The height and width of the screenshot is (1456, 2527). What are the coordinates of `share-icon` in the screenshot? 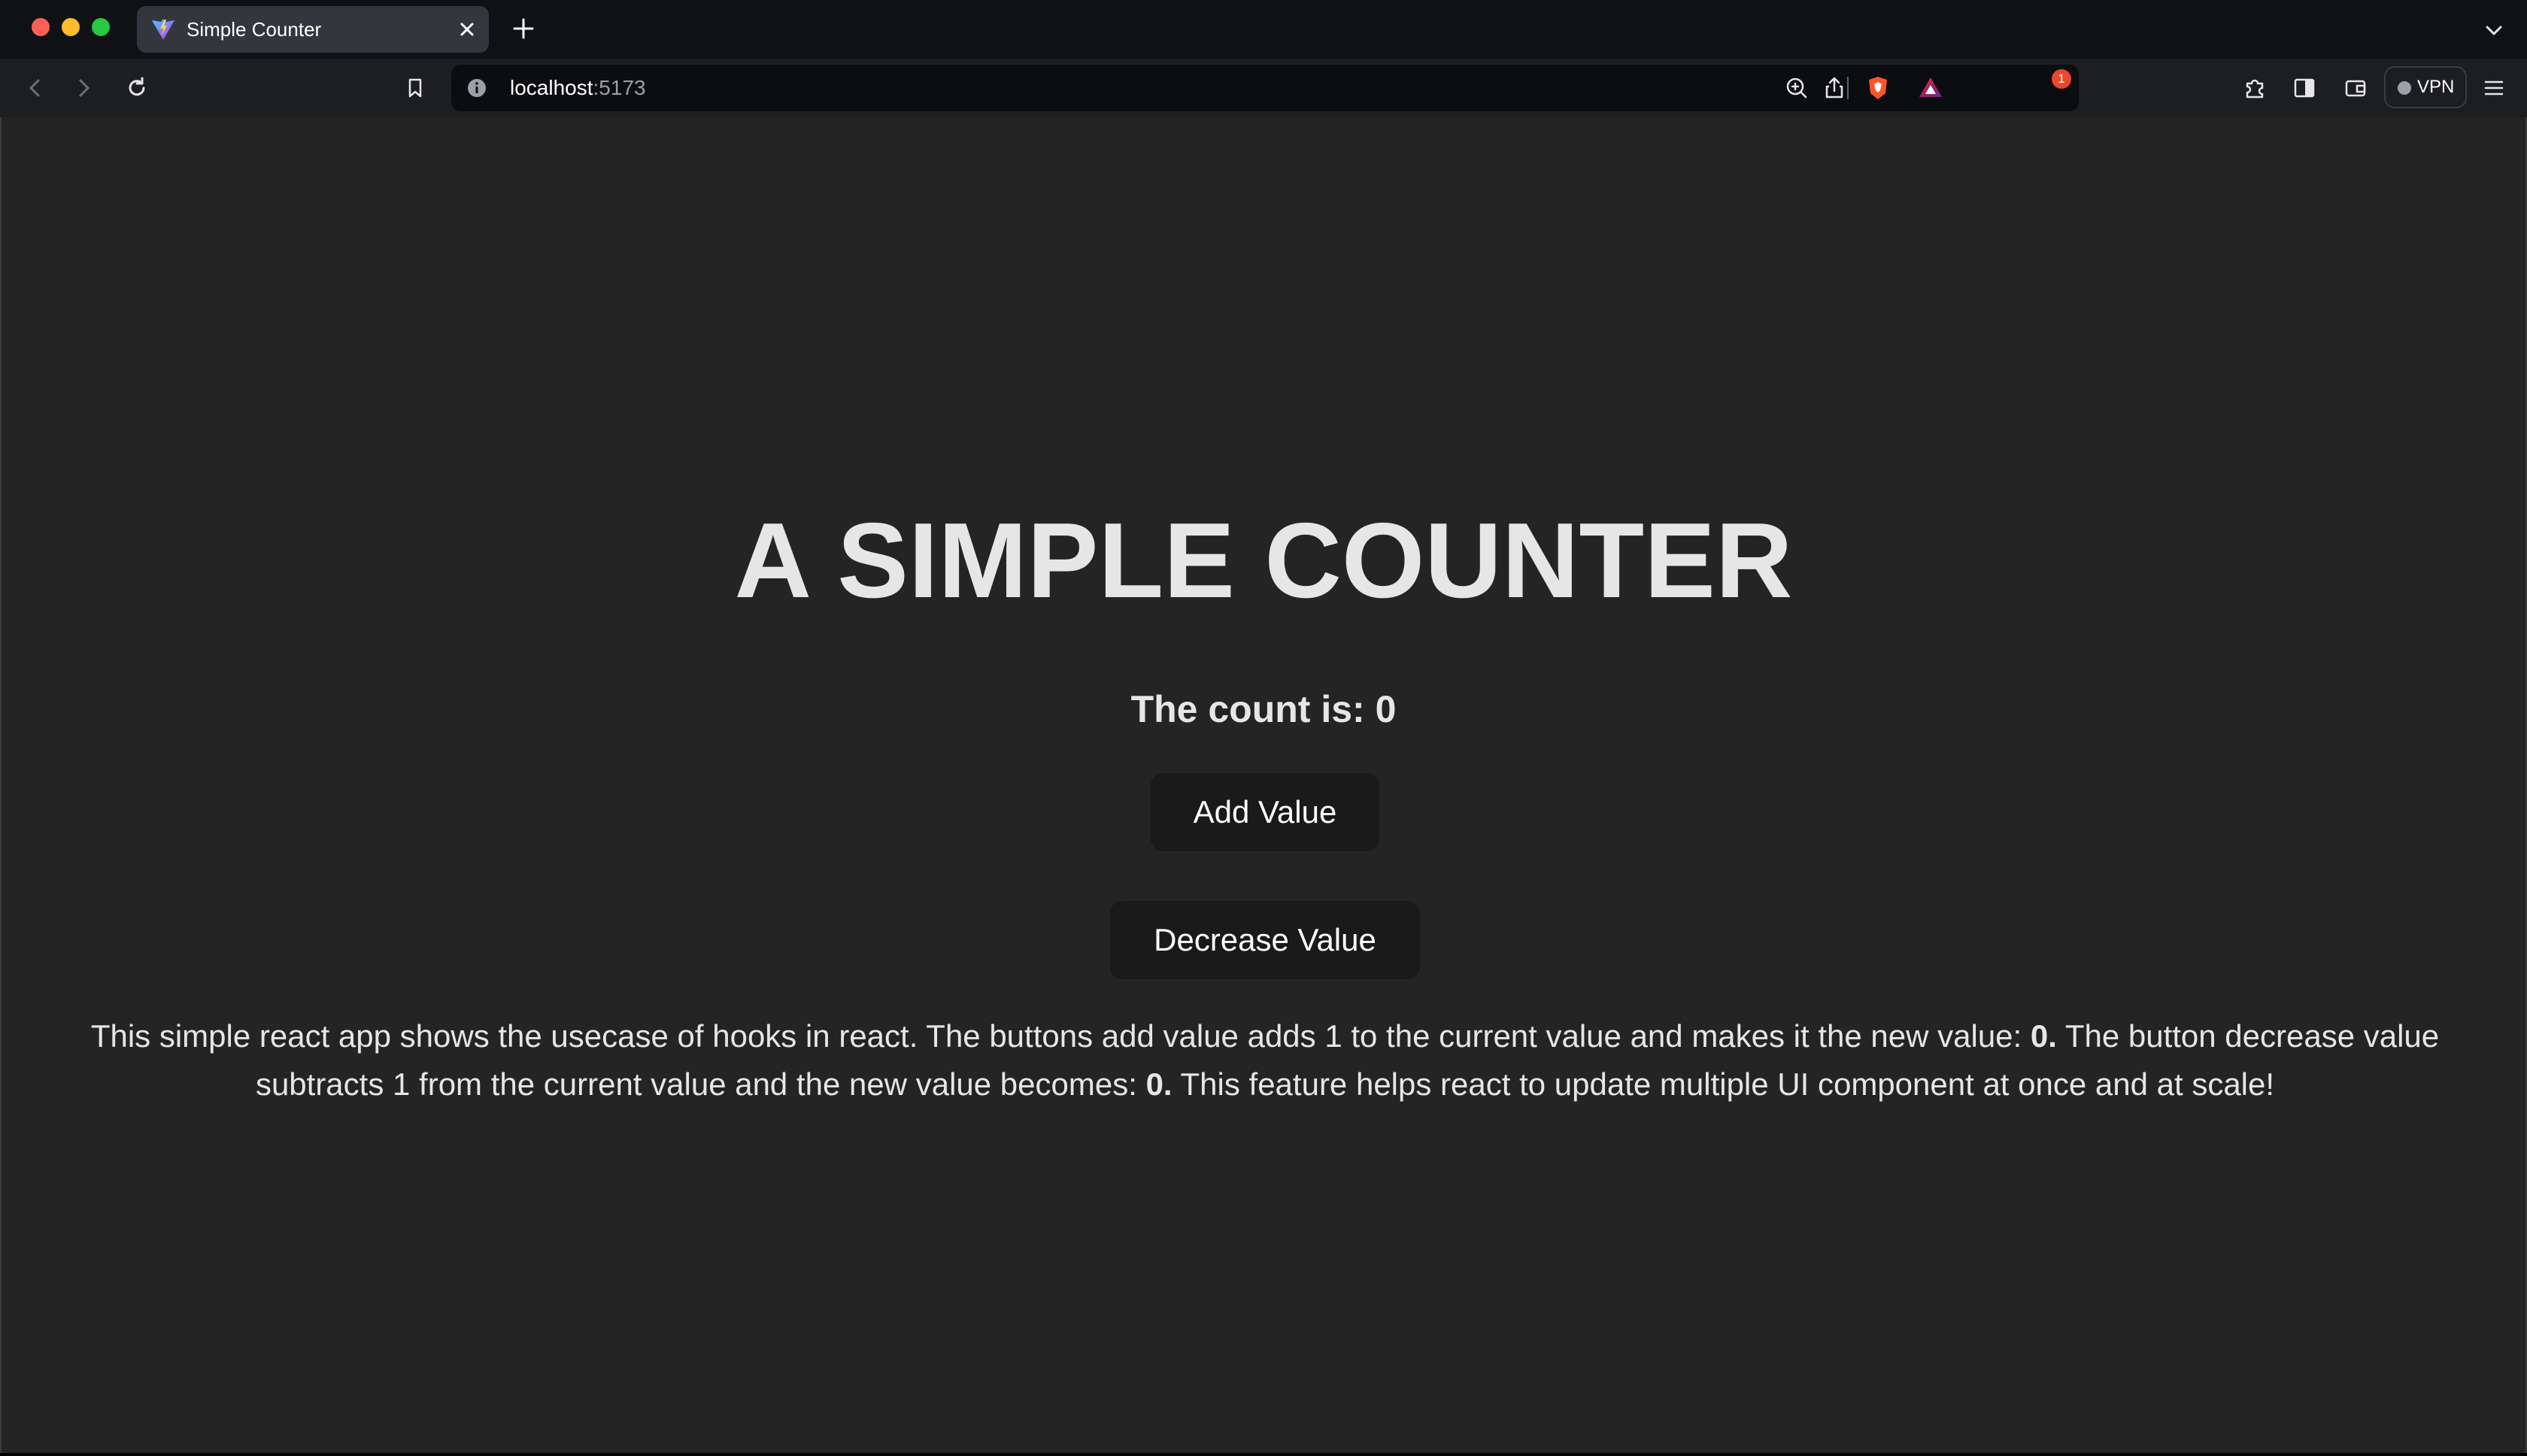 It's located at (1834, 88).